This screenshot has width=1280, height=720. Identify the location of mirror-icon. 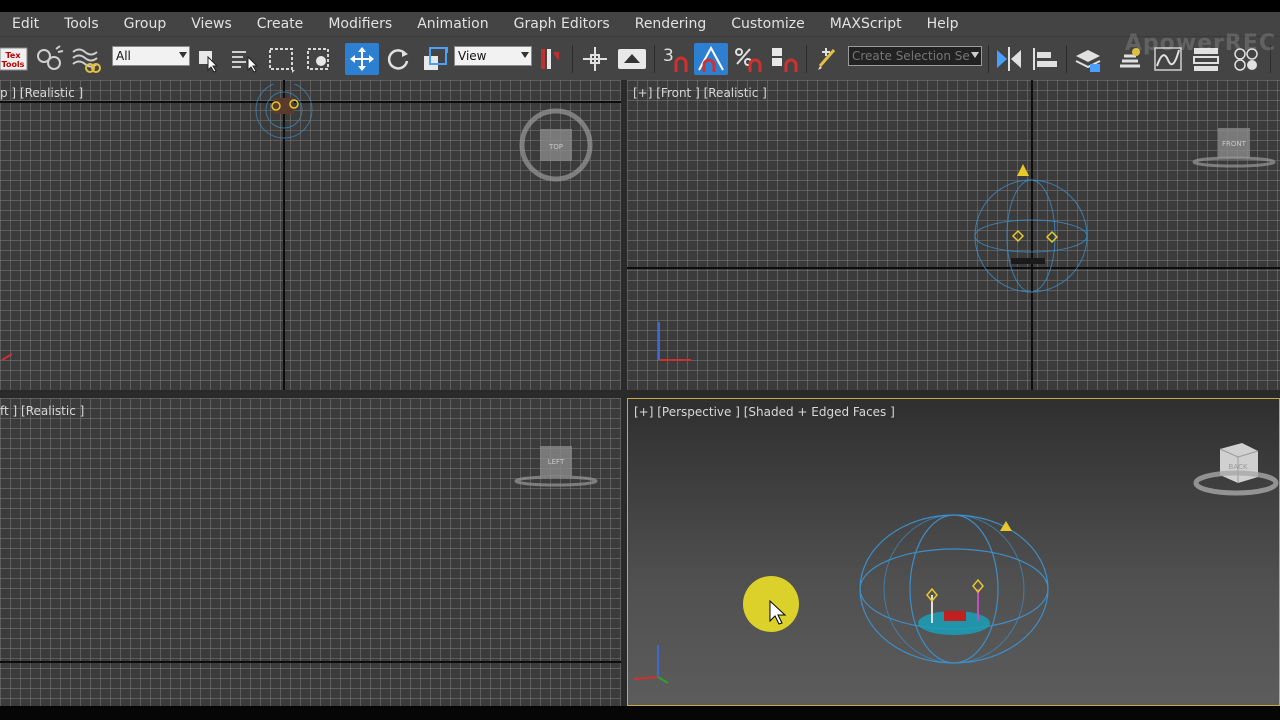
(1009, 59).